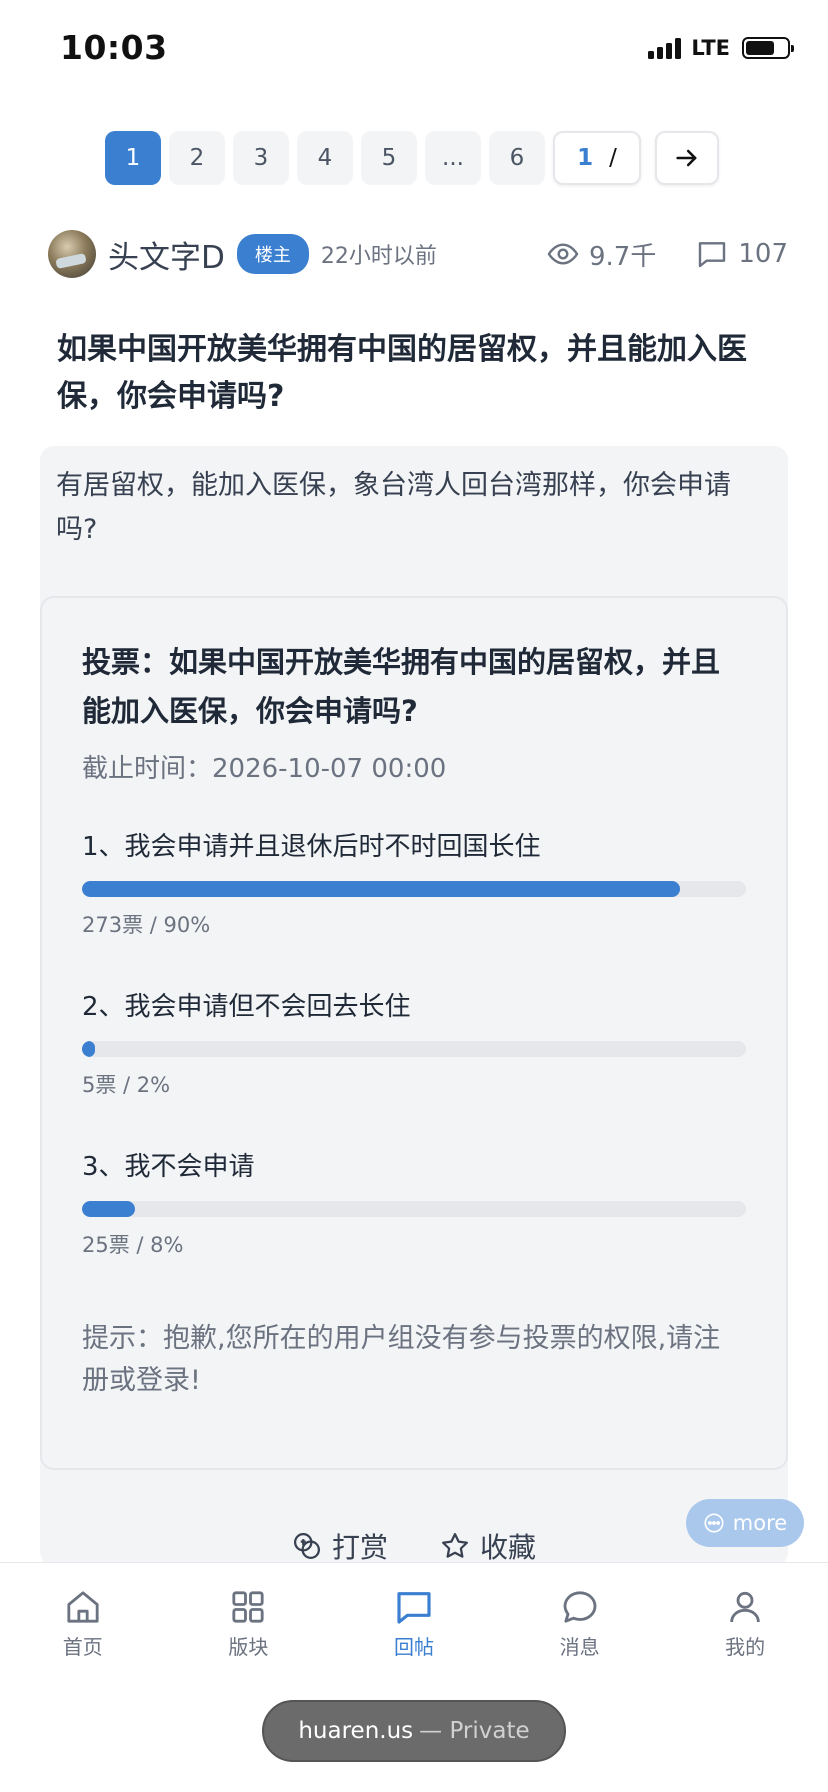 This screenshot has width=828, height=1792. Describe the element at coordinates (474, 1731) in the screenshot. I see `private-mode-label: — Private` at that location.